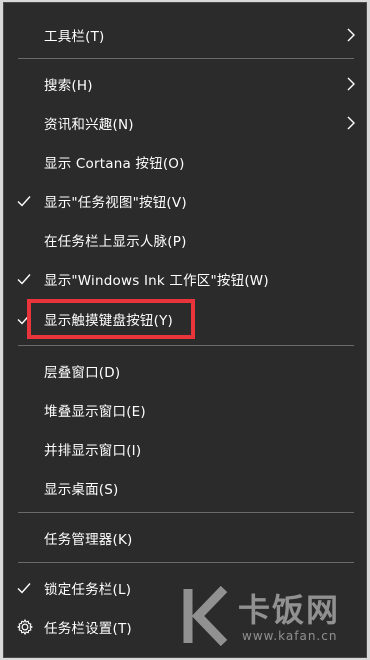 The image size is (370, 660). Describe the element at coordinates (185, 449) in the screenshot. I see `menu-item-side-by-side-windows: 并排显示窗口(I)` at that location.